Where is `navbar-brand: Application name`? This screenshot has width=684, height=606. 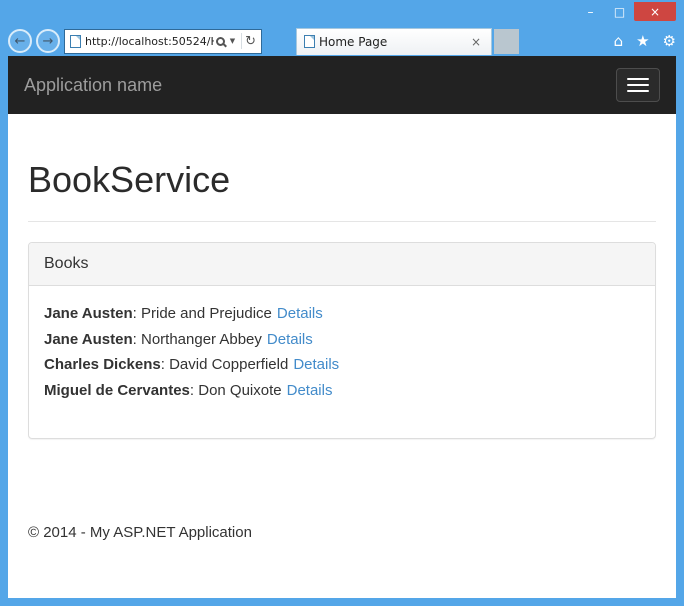 navbar-brand: Application name is located at coordinates (93, 85).